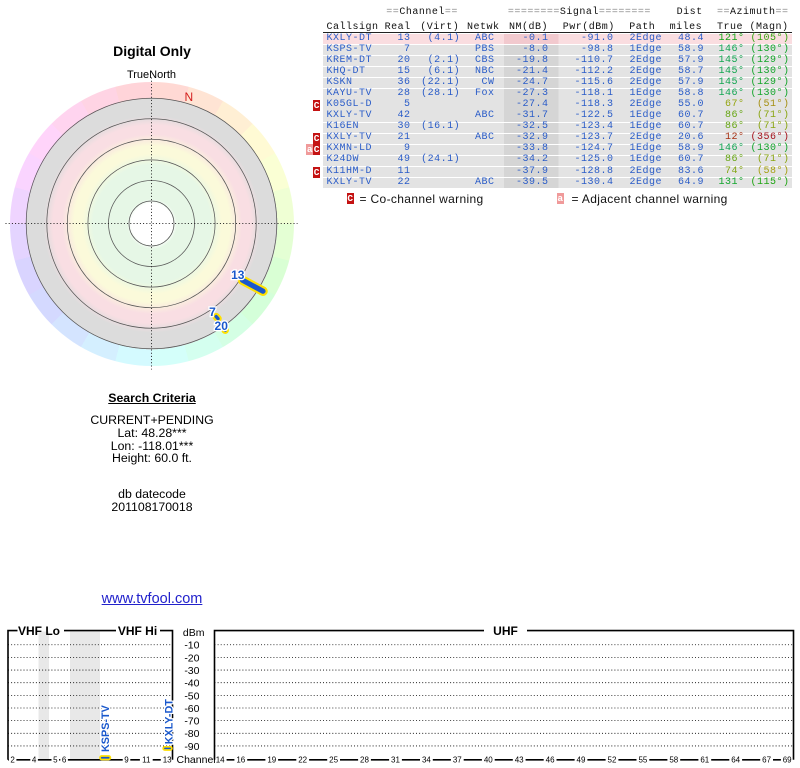  I want to click on svg-text: 43, so click(519, 760).